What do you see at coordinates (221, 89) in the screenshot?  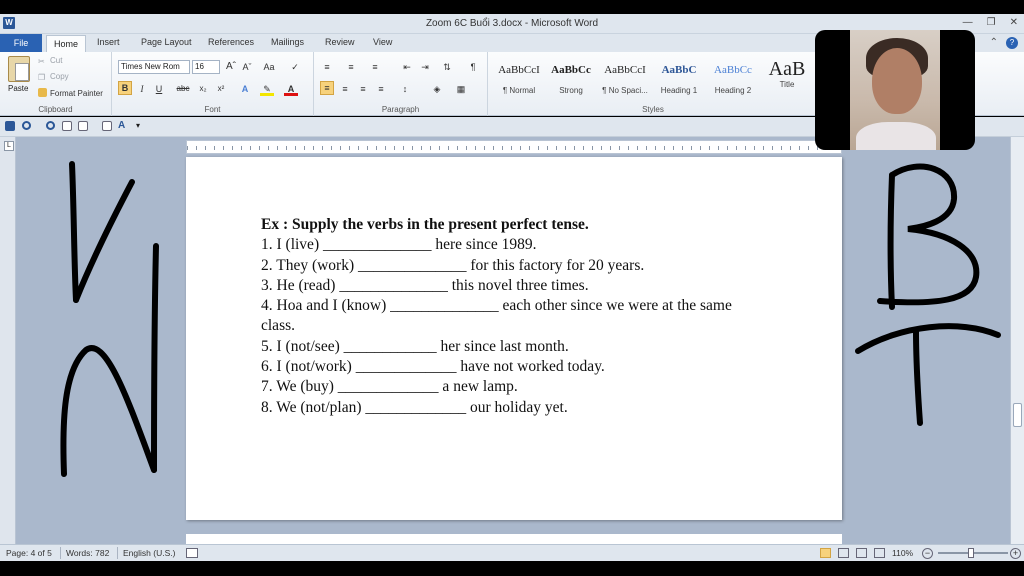 I see `superscript-icon: x²` at bounding box center [221, 89].